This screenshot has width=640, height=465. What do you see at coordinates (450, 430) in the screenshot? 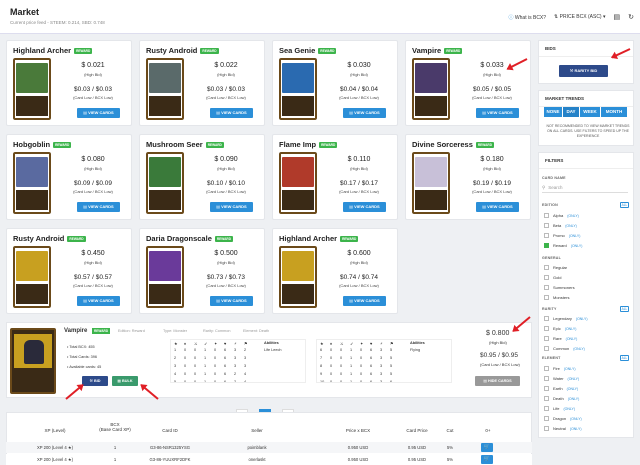
I see `column-header: Cut` at bounding box center [450, 430].